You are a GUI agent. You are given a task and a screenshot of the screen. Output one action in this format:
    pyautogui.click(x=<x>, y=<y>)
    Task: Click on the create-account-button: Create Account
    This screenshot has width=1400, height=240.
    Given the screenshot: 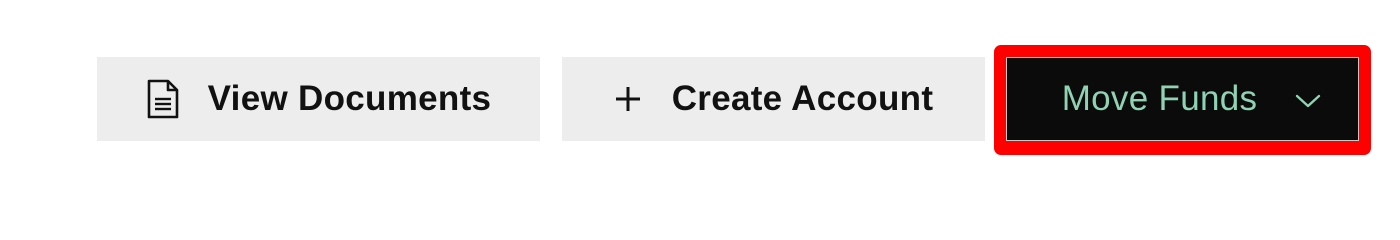 What is the action you would take?
    pyautogui.click(x=773, y=99)
    